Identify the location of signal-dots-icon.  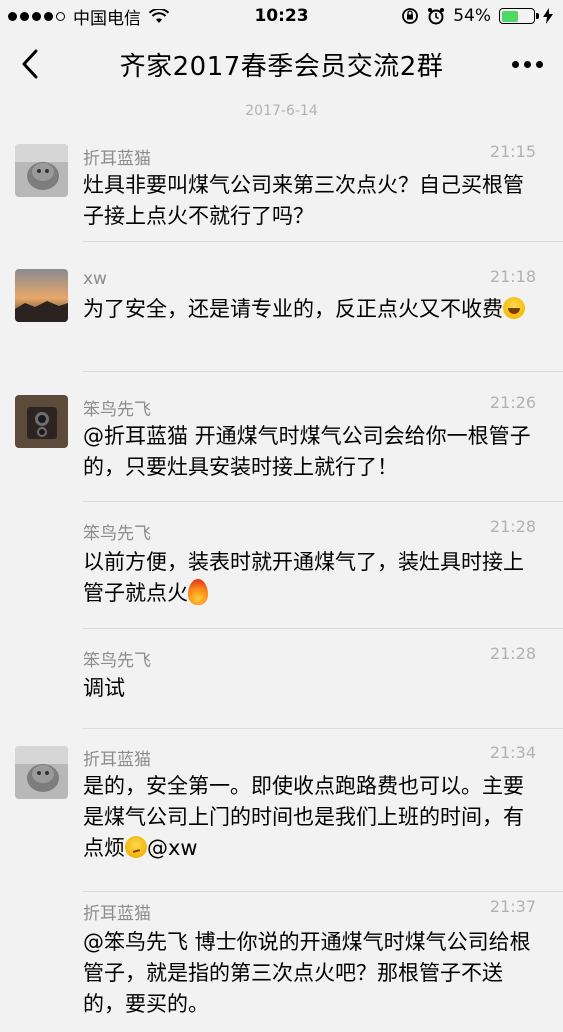
(36, 16).